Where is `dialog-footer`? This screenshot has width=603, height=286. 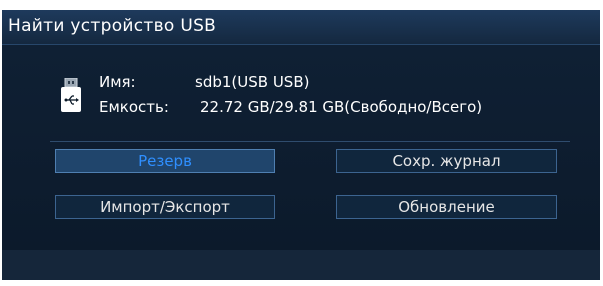
dialog-footer is located at coordinates (301, 265).